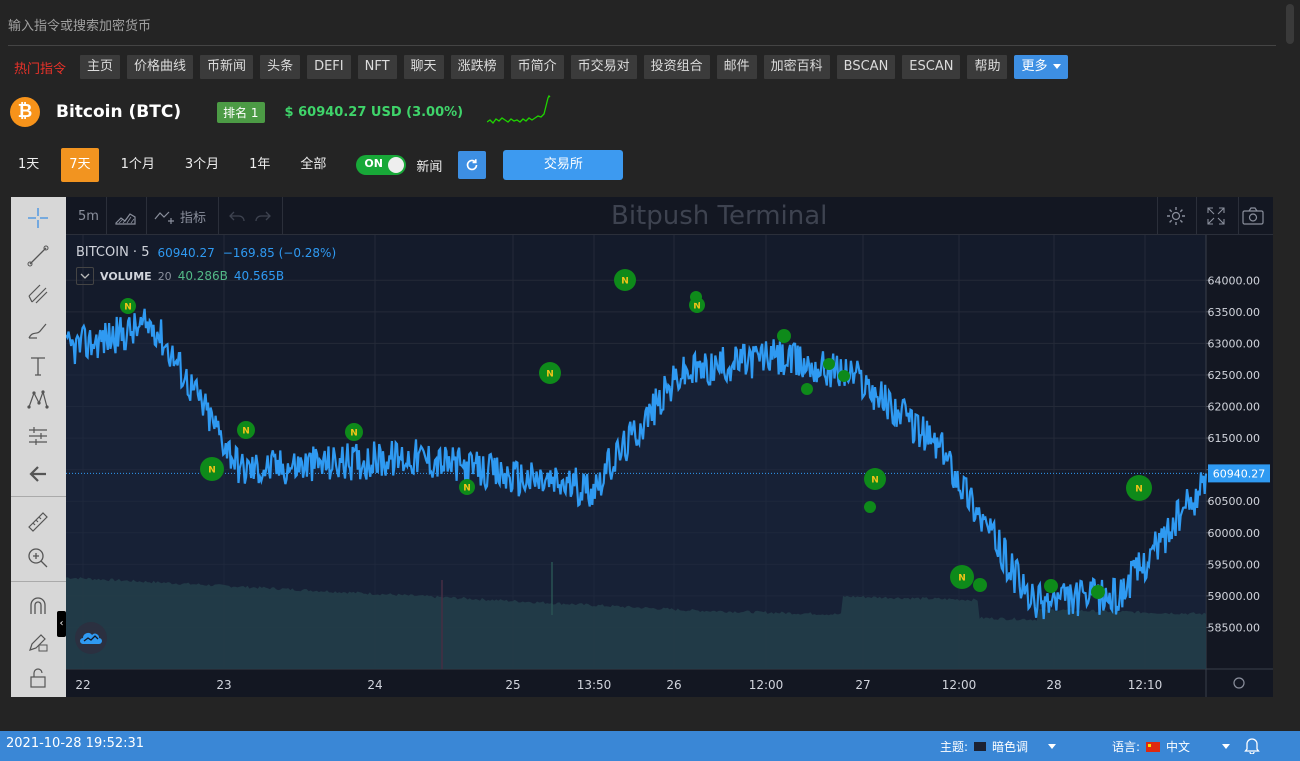  Describe the element at coordinates (280, 67) in the screenshot. I see `hot-cmd-headlines: 头条` at that location.